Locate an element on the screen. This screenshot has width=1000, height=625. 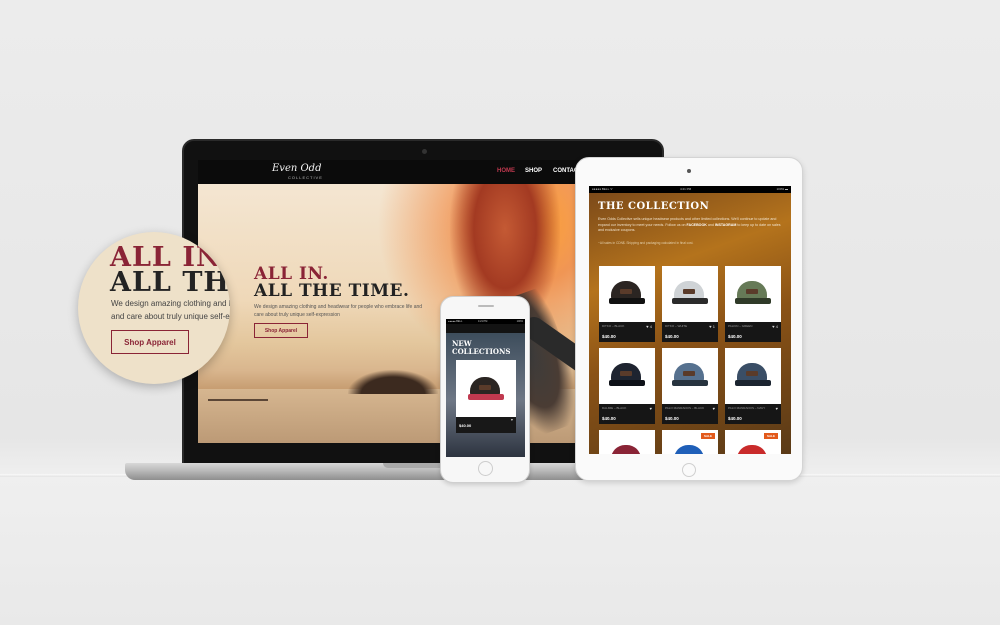
product-name: PALKIN – GREEN is located at coordinates (740, 326).